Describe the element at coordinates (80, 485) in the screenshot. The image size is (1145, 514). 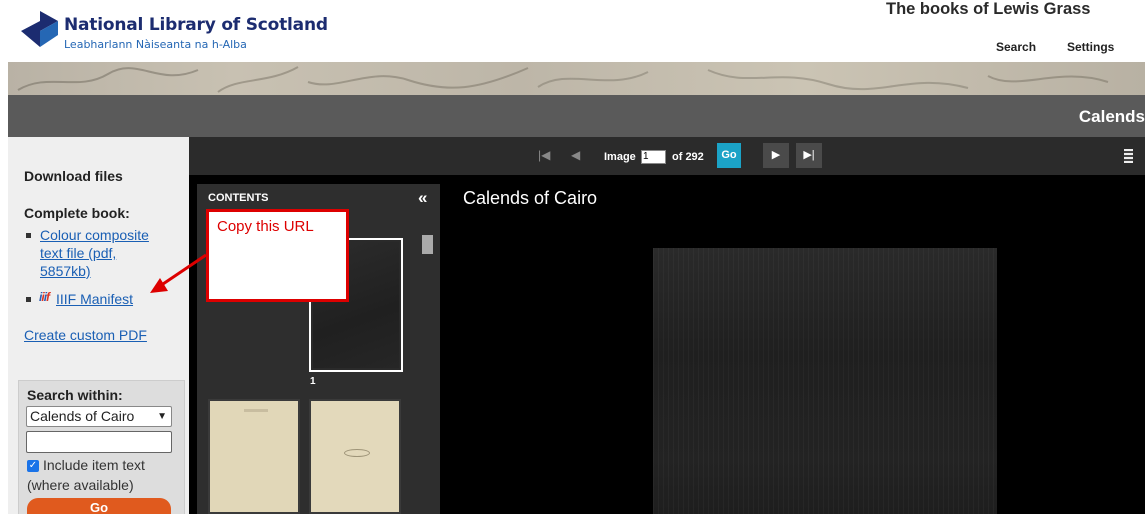
I see `include-item-text-sublabel: (where available)` at that location.